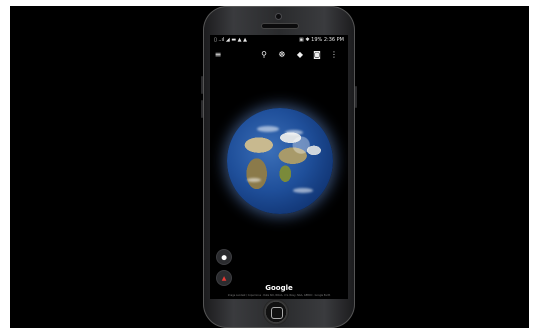 The height and width of the screenshot is (333, 539). What do you see at coordinates (317, 55) in the screenshot?
I see `camera-icon: ◙` at bounding box center [317, 55].